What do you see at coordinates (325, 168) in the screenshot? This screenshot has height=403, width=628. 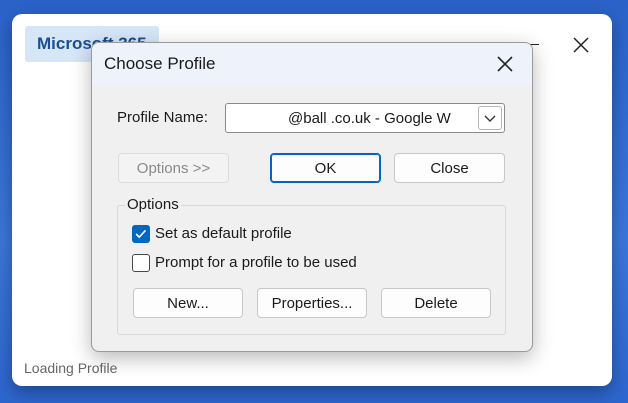 I see `ok-button: OK` at bounding box center [325, 168].